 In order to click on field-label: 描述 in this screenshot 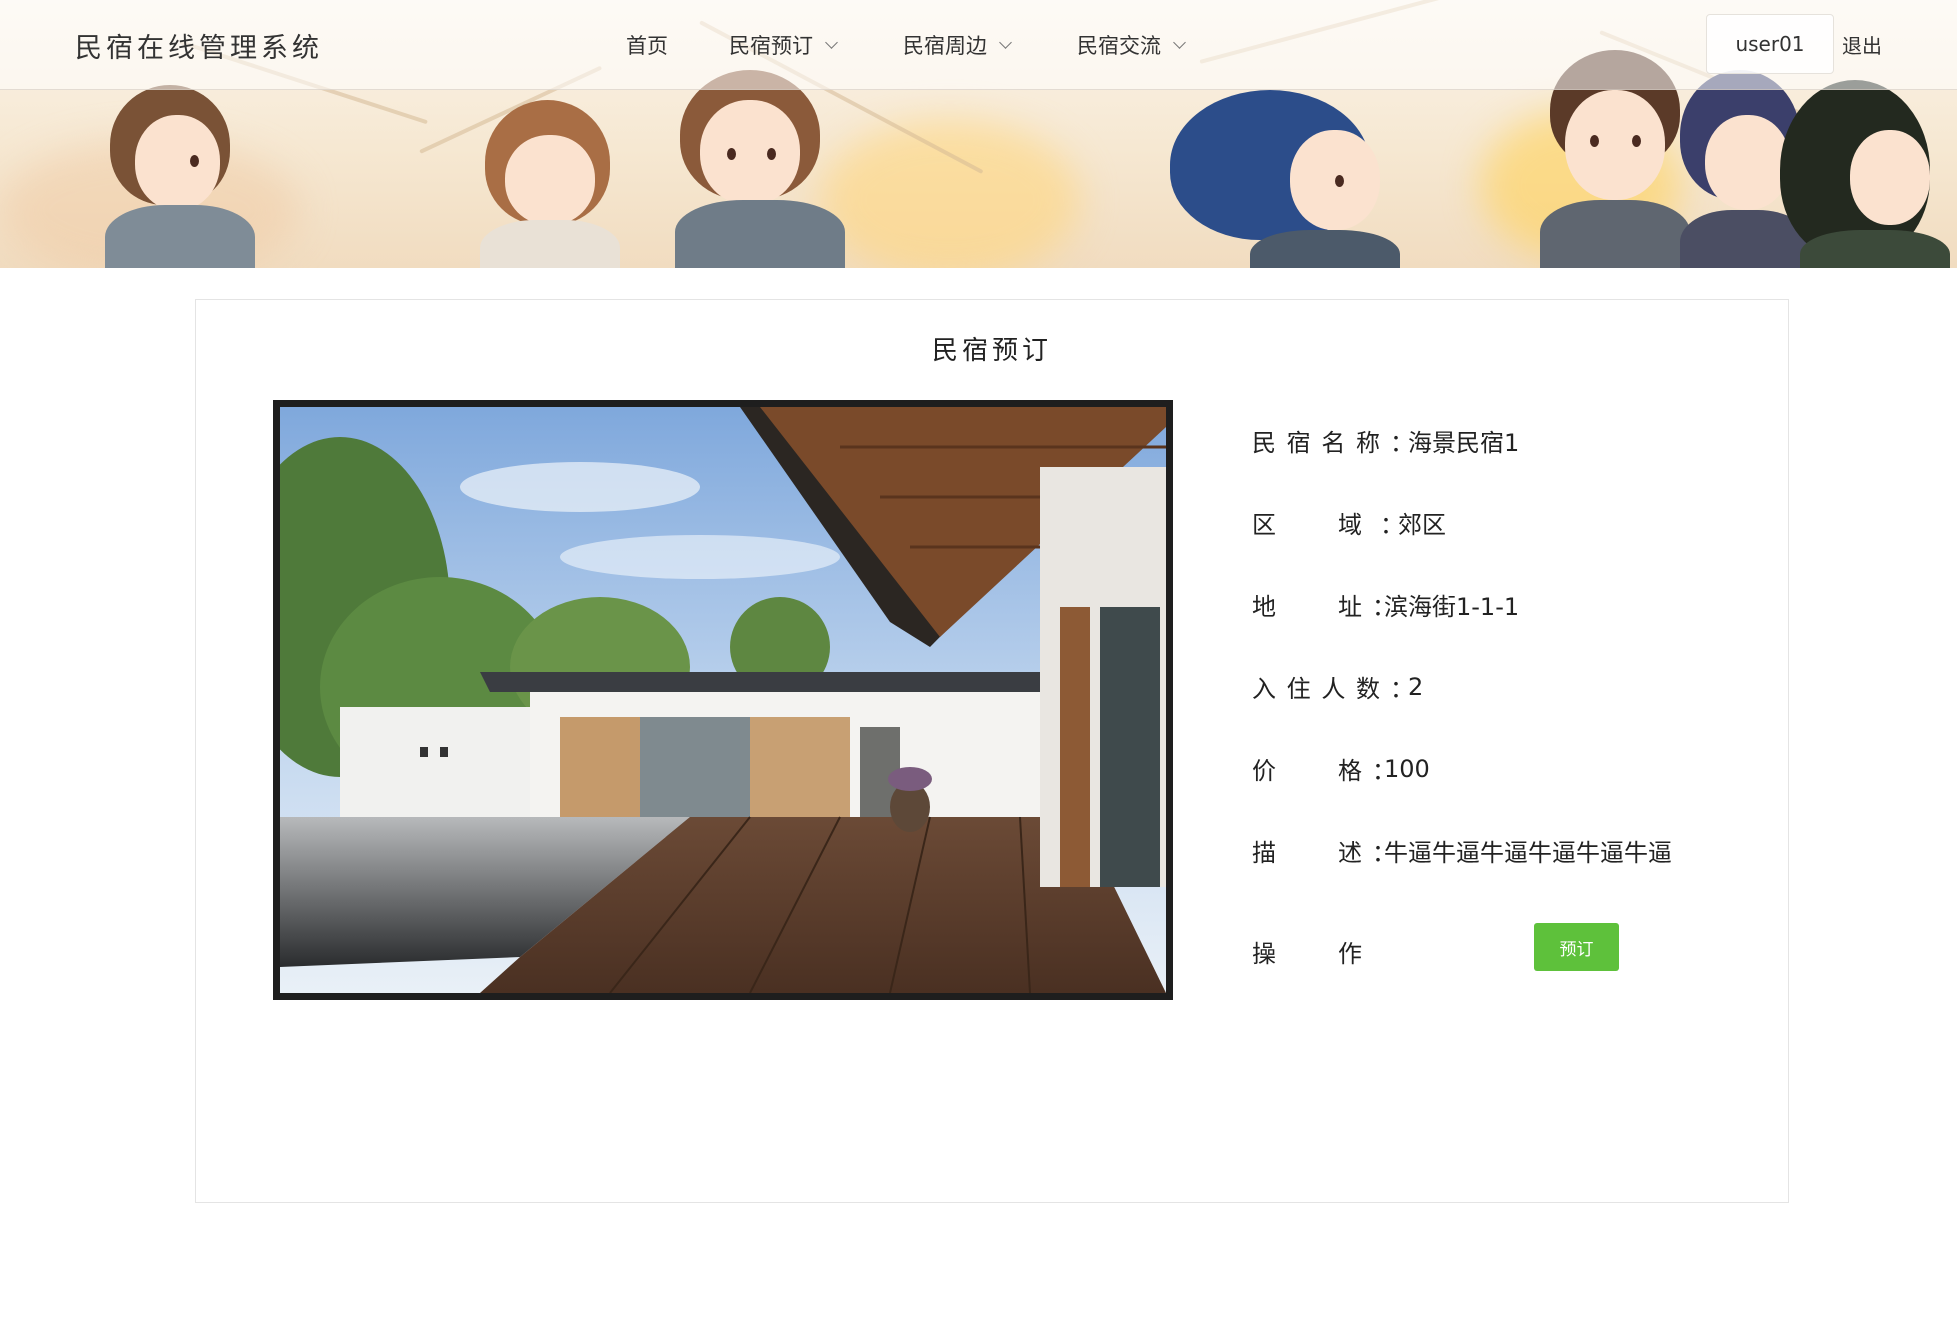, I will do `click(1307, 853)`.